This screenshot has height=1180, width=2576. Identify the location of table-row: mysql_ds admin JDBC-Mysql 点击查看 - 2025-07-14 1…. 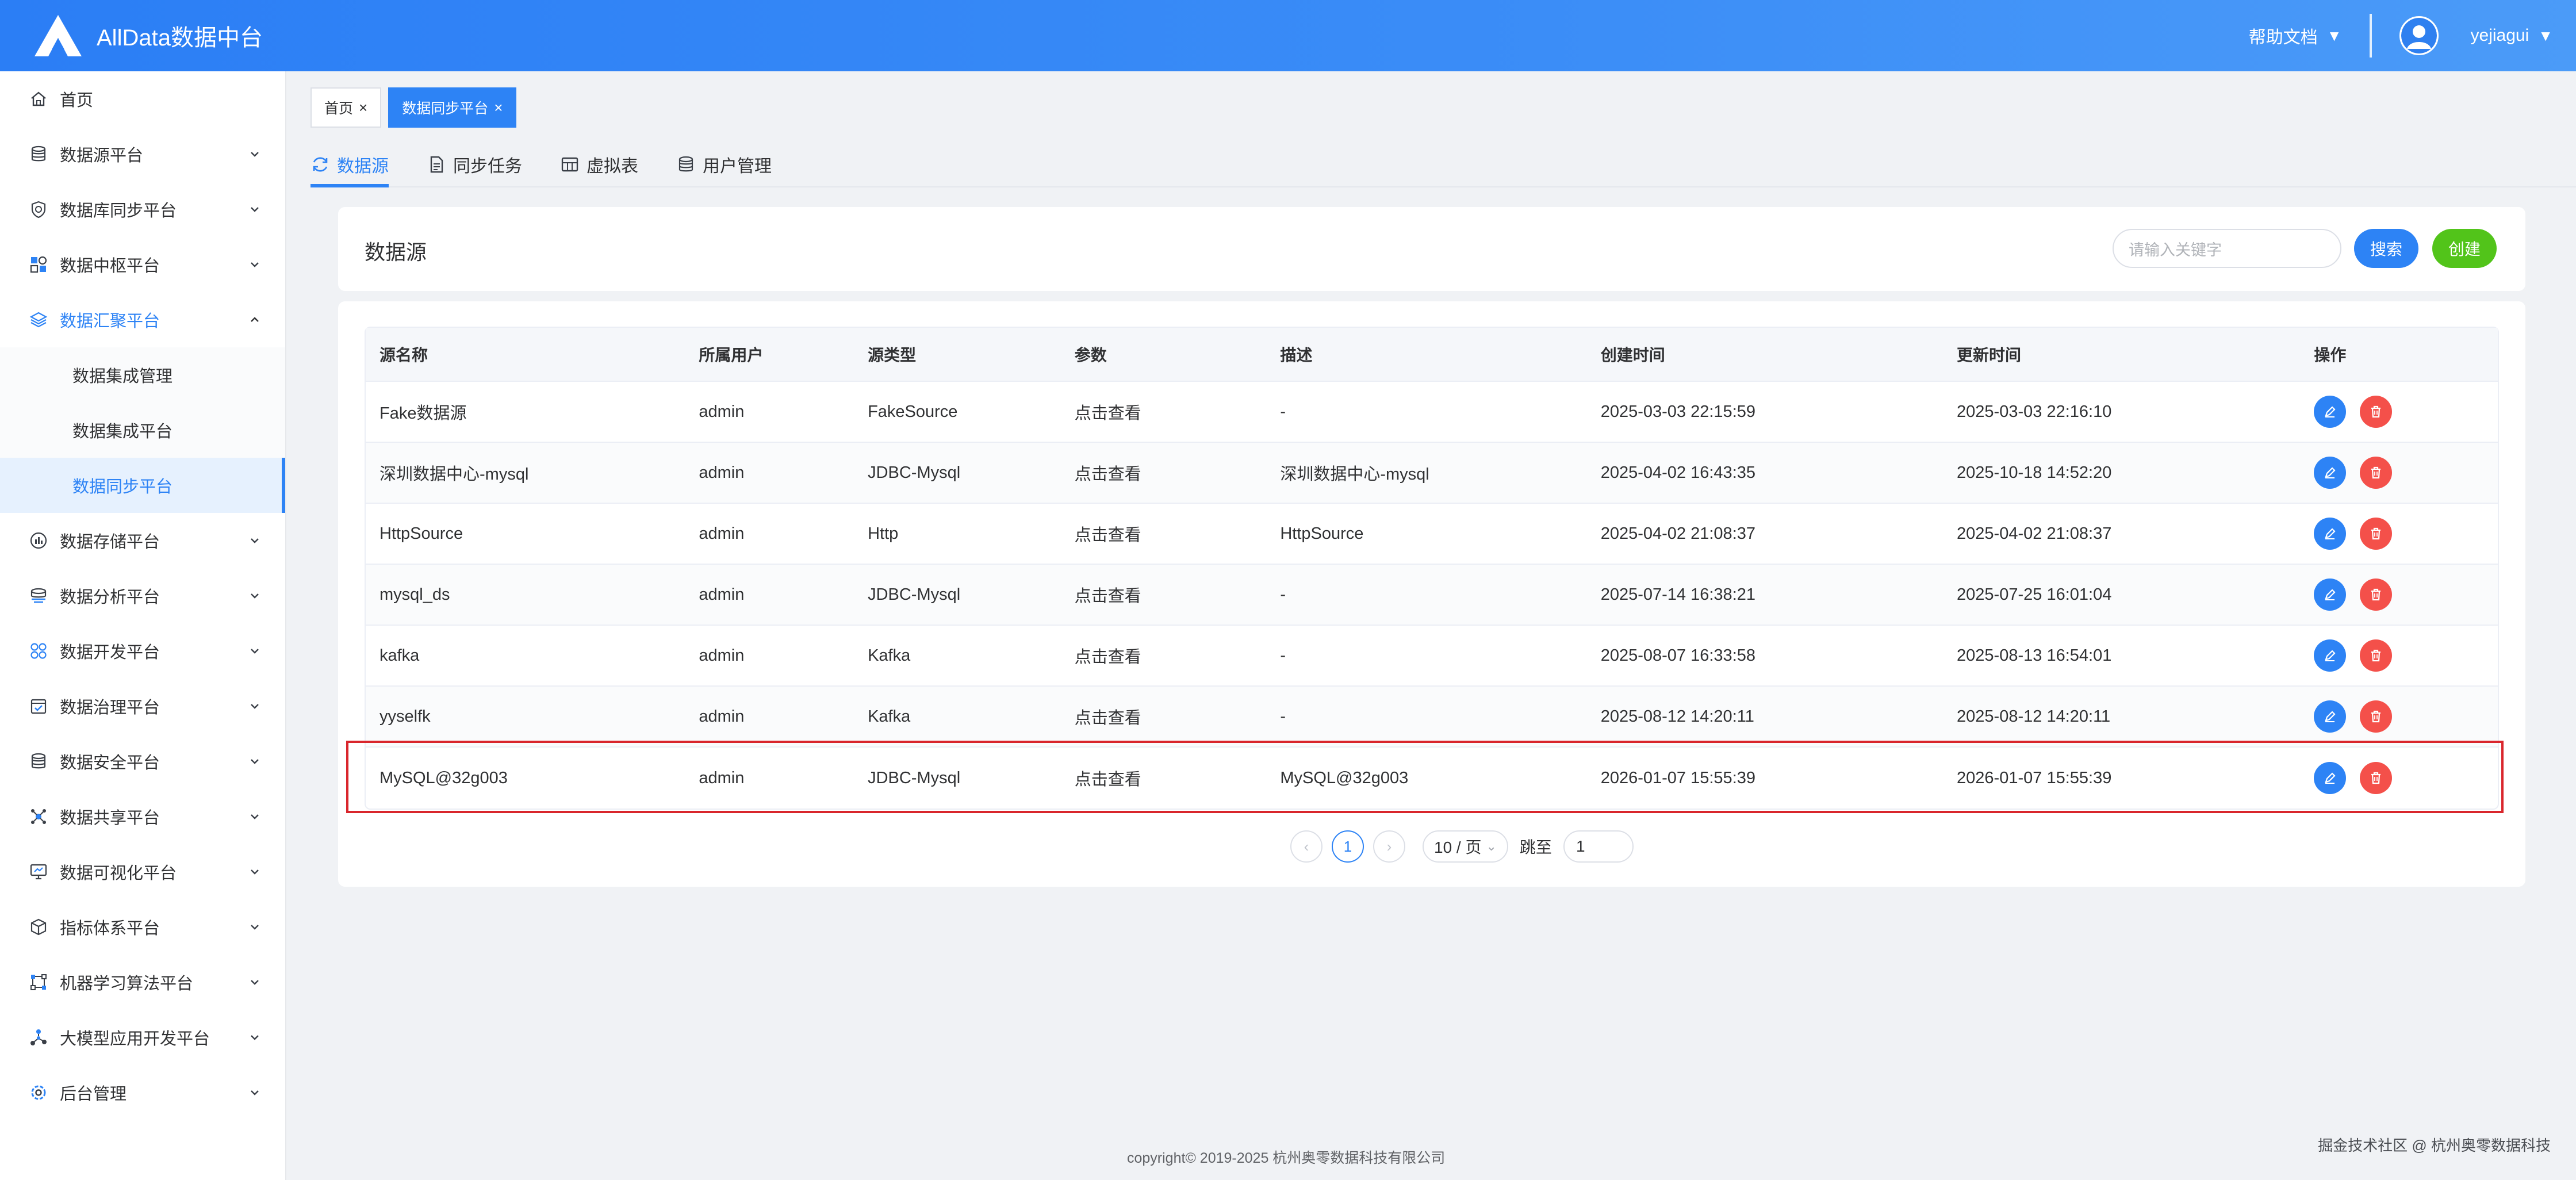
(1432, 595).